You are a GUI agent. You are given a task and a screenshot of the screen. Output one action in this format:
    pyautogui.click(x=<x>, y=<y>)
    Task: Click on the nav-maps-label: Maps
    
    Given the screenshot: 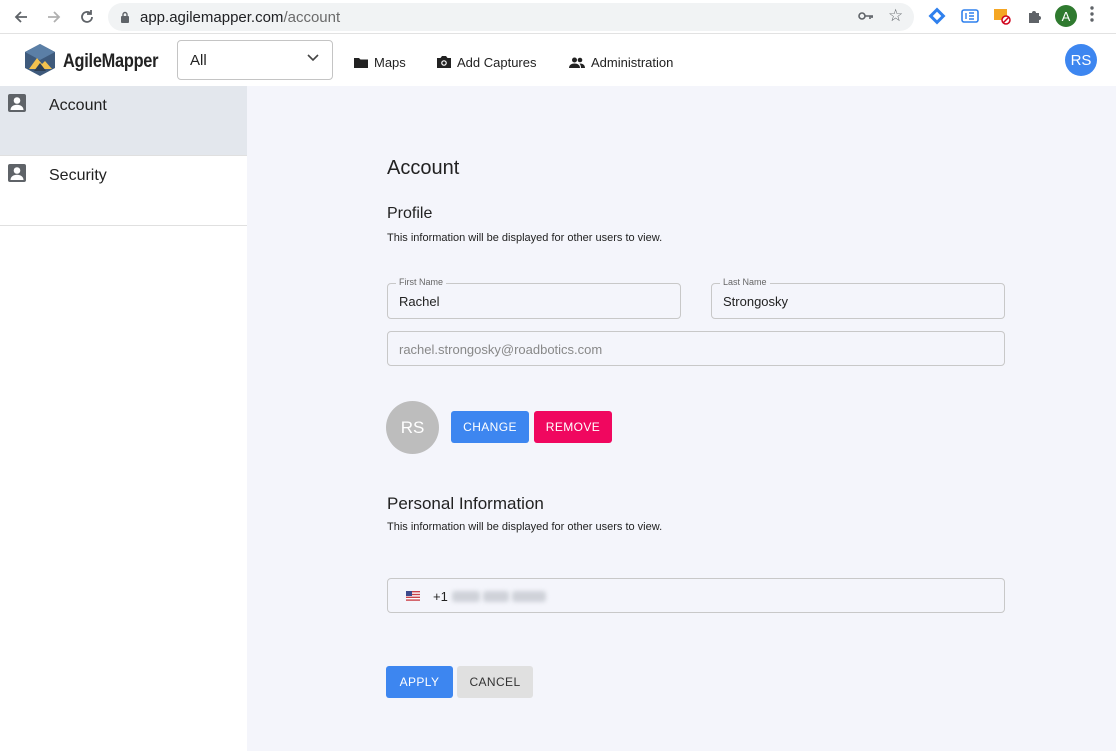 What is the action you would take?
    pyautogui.click(x=390, y=62)
    